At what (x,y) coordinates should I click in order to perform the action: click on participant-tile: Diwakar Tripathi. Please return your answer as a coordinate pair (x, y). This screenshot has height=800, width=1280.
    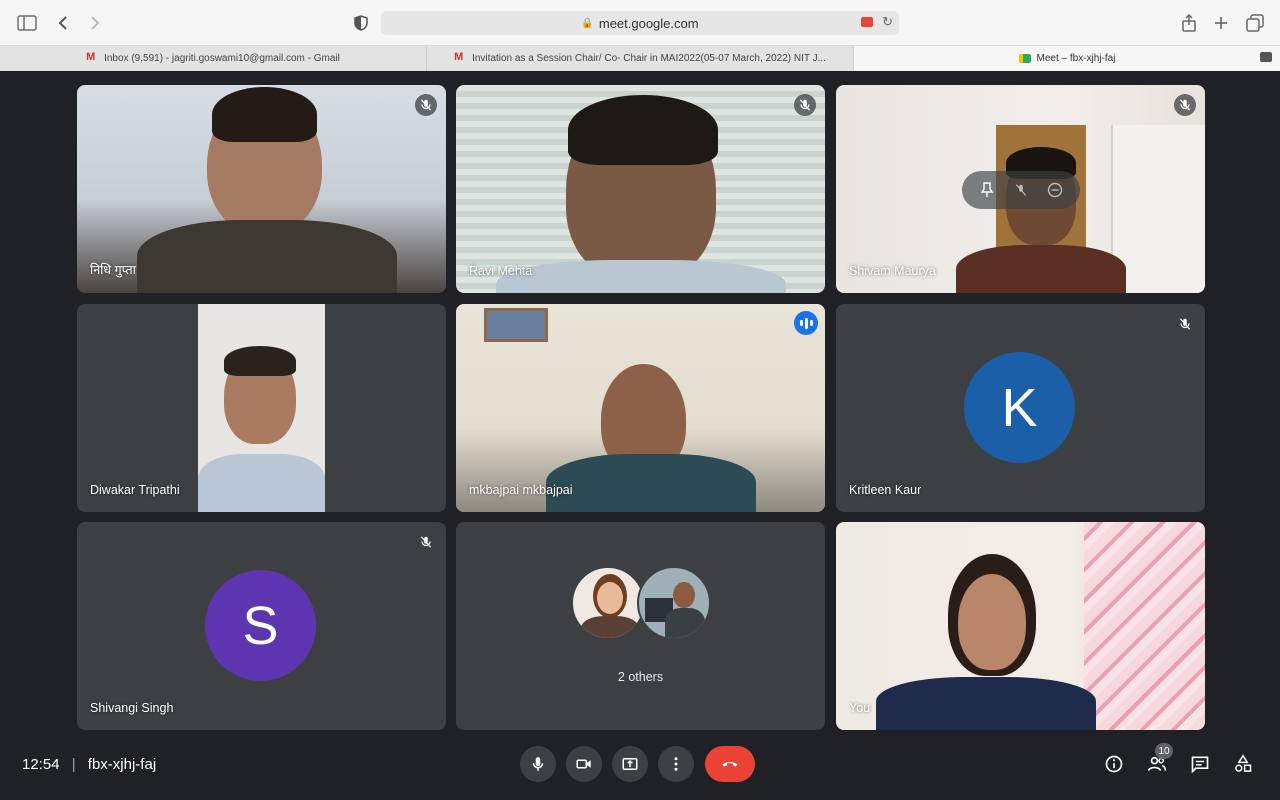
    Looking at the image, I should click on (261, 408).